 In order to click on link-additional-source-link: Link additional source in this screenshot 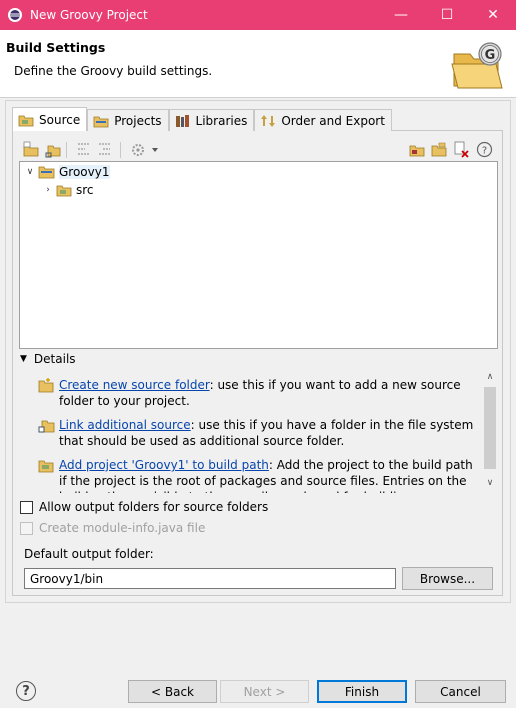, I will do `click(125, 425)`.